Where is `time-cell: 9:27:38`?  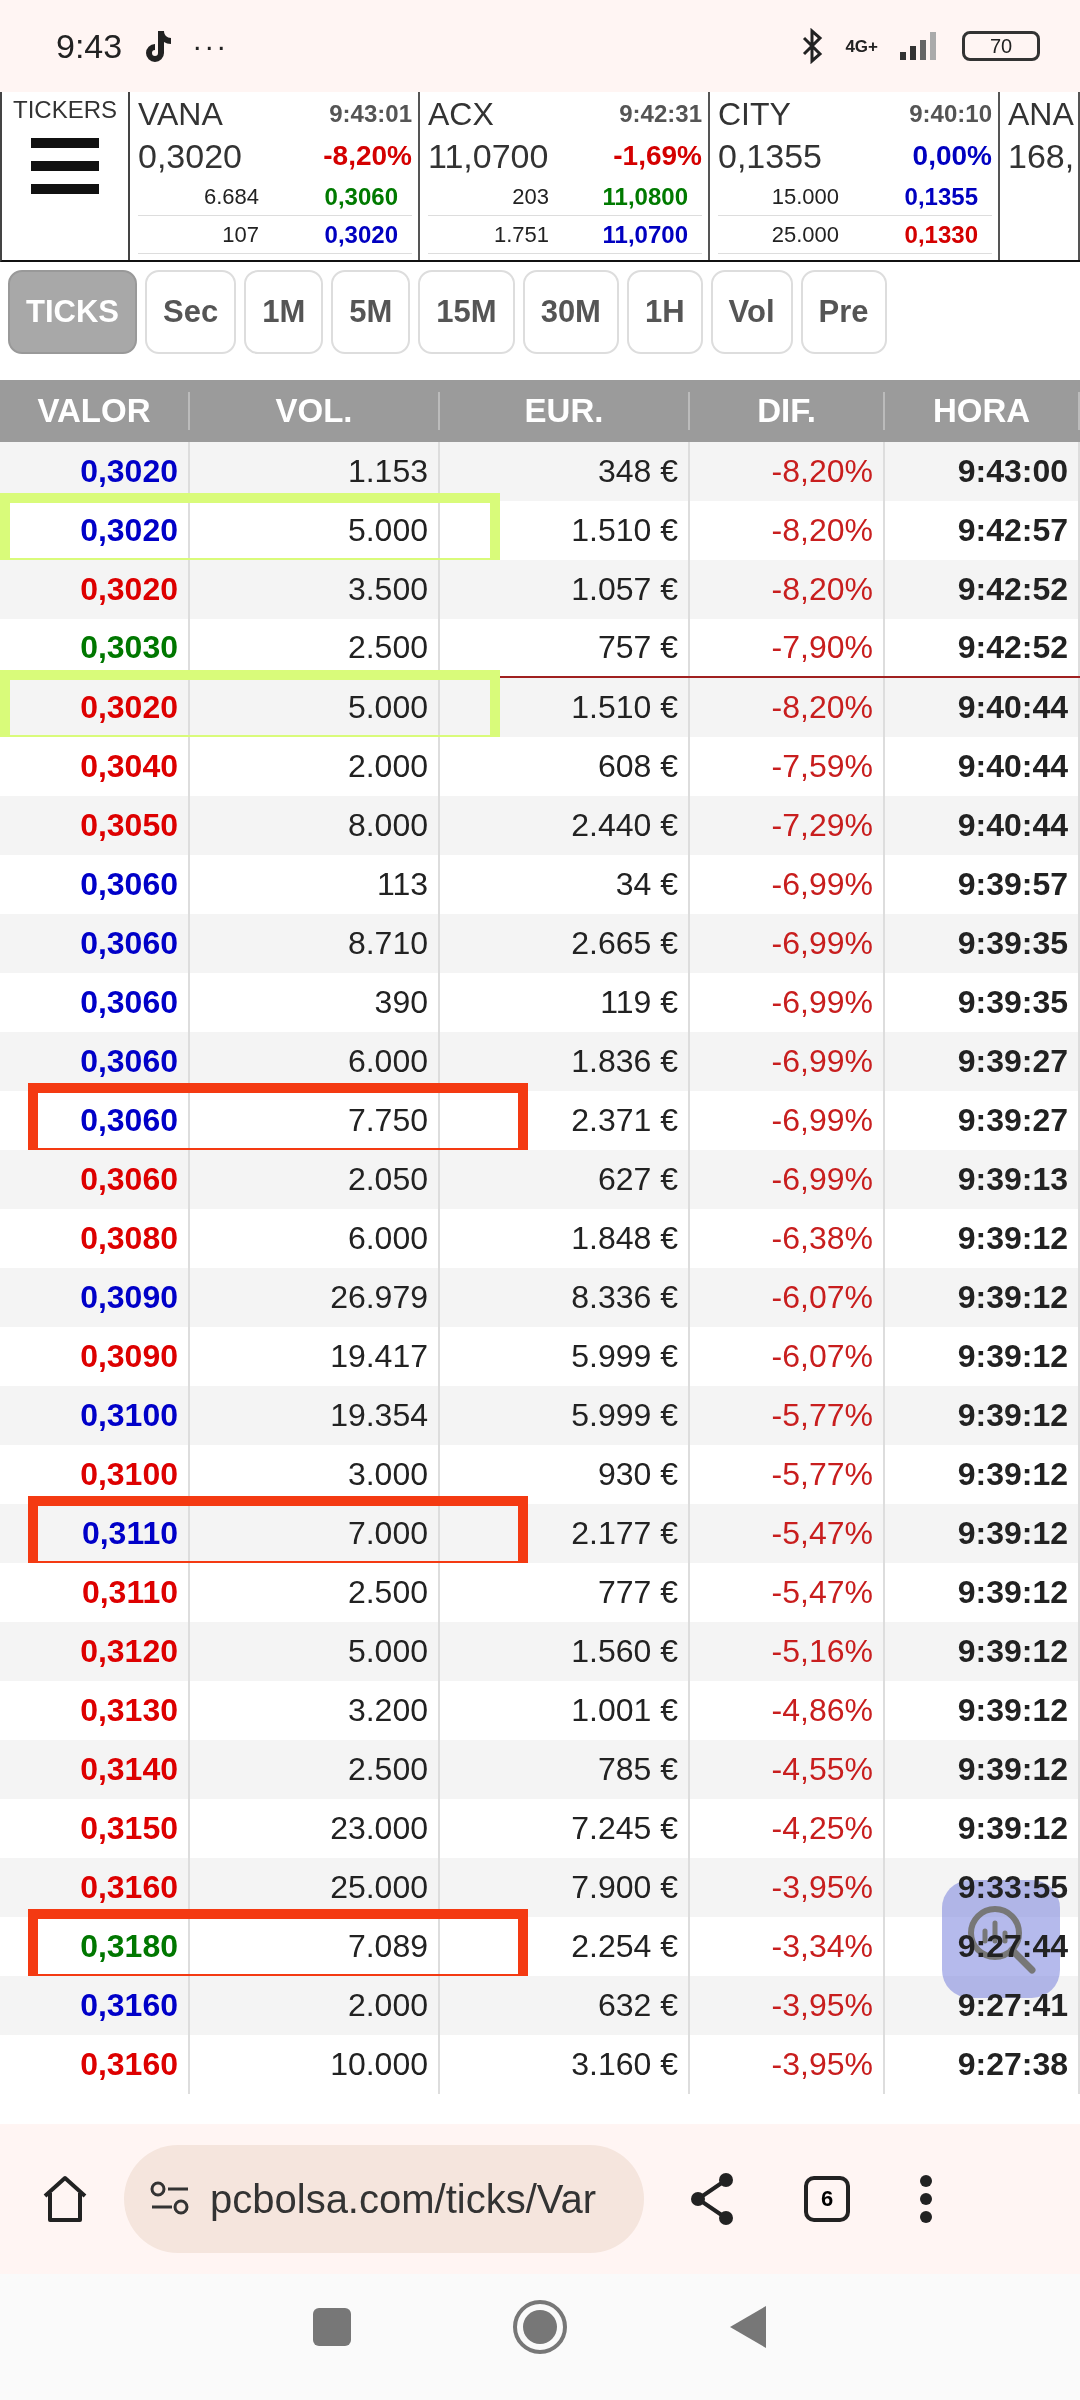
time-cell: 9:27:38 is located at coordinates (982, 2064).